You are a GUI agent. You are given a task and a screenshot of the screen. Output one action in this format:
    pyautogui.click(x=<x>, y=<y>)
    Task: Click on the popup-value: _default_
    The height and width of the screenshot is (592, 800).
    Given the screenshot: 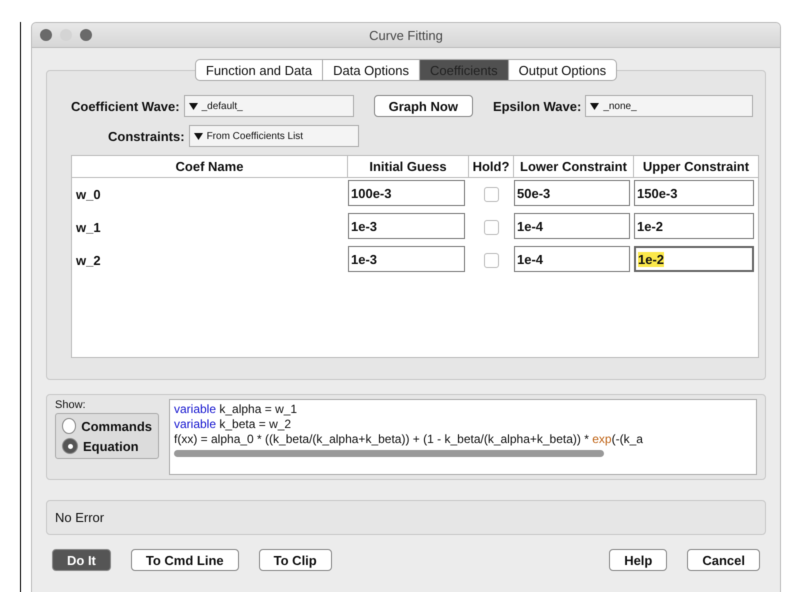 What is the action you would take?
    pyautogui.click(x=222, y=106)
    